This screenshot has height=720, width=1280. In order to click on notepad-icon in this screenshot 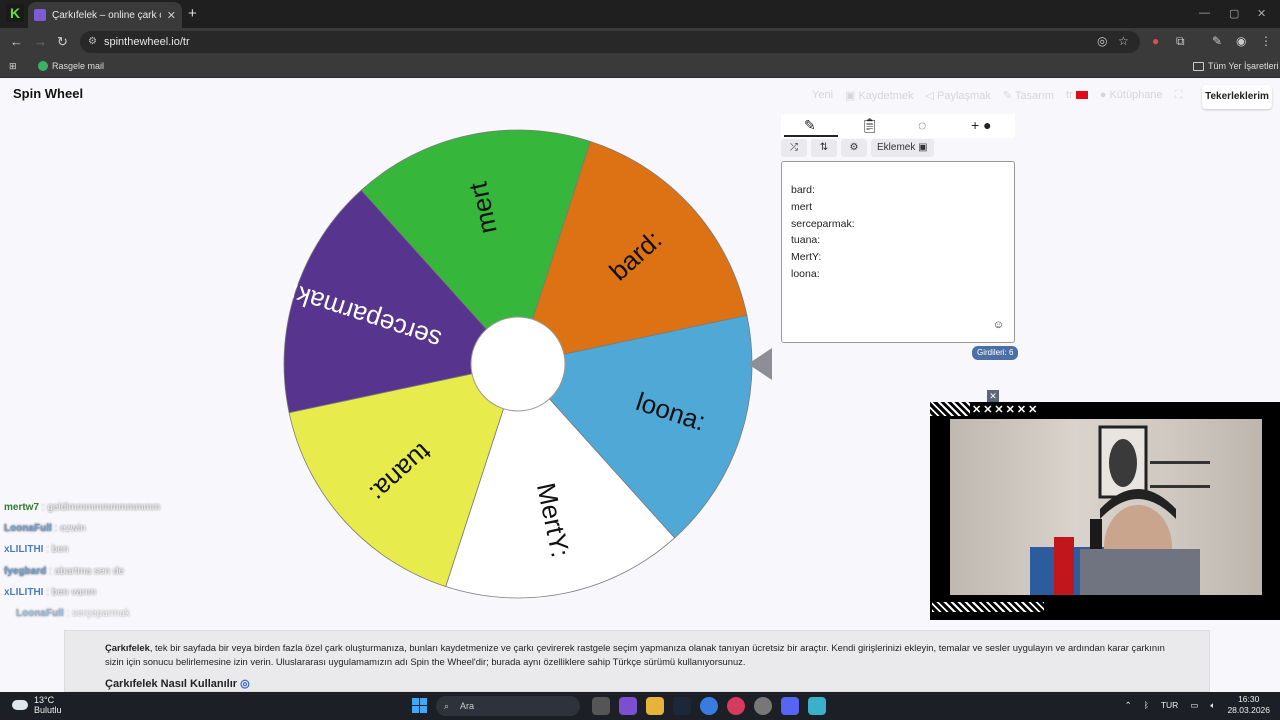, I will do `click(817, 706)`.